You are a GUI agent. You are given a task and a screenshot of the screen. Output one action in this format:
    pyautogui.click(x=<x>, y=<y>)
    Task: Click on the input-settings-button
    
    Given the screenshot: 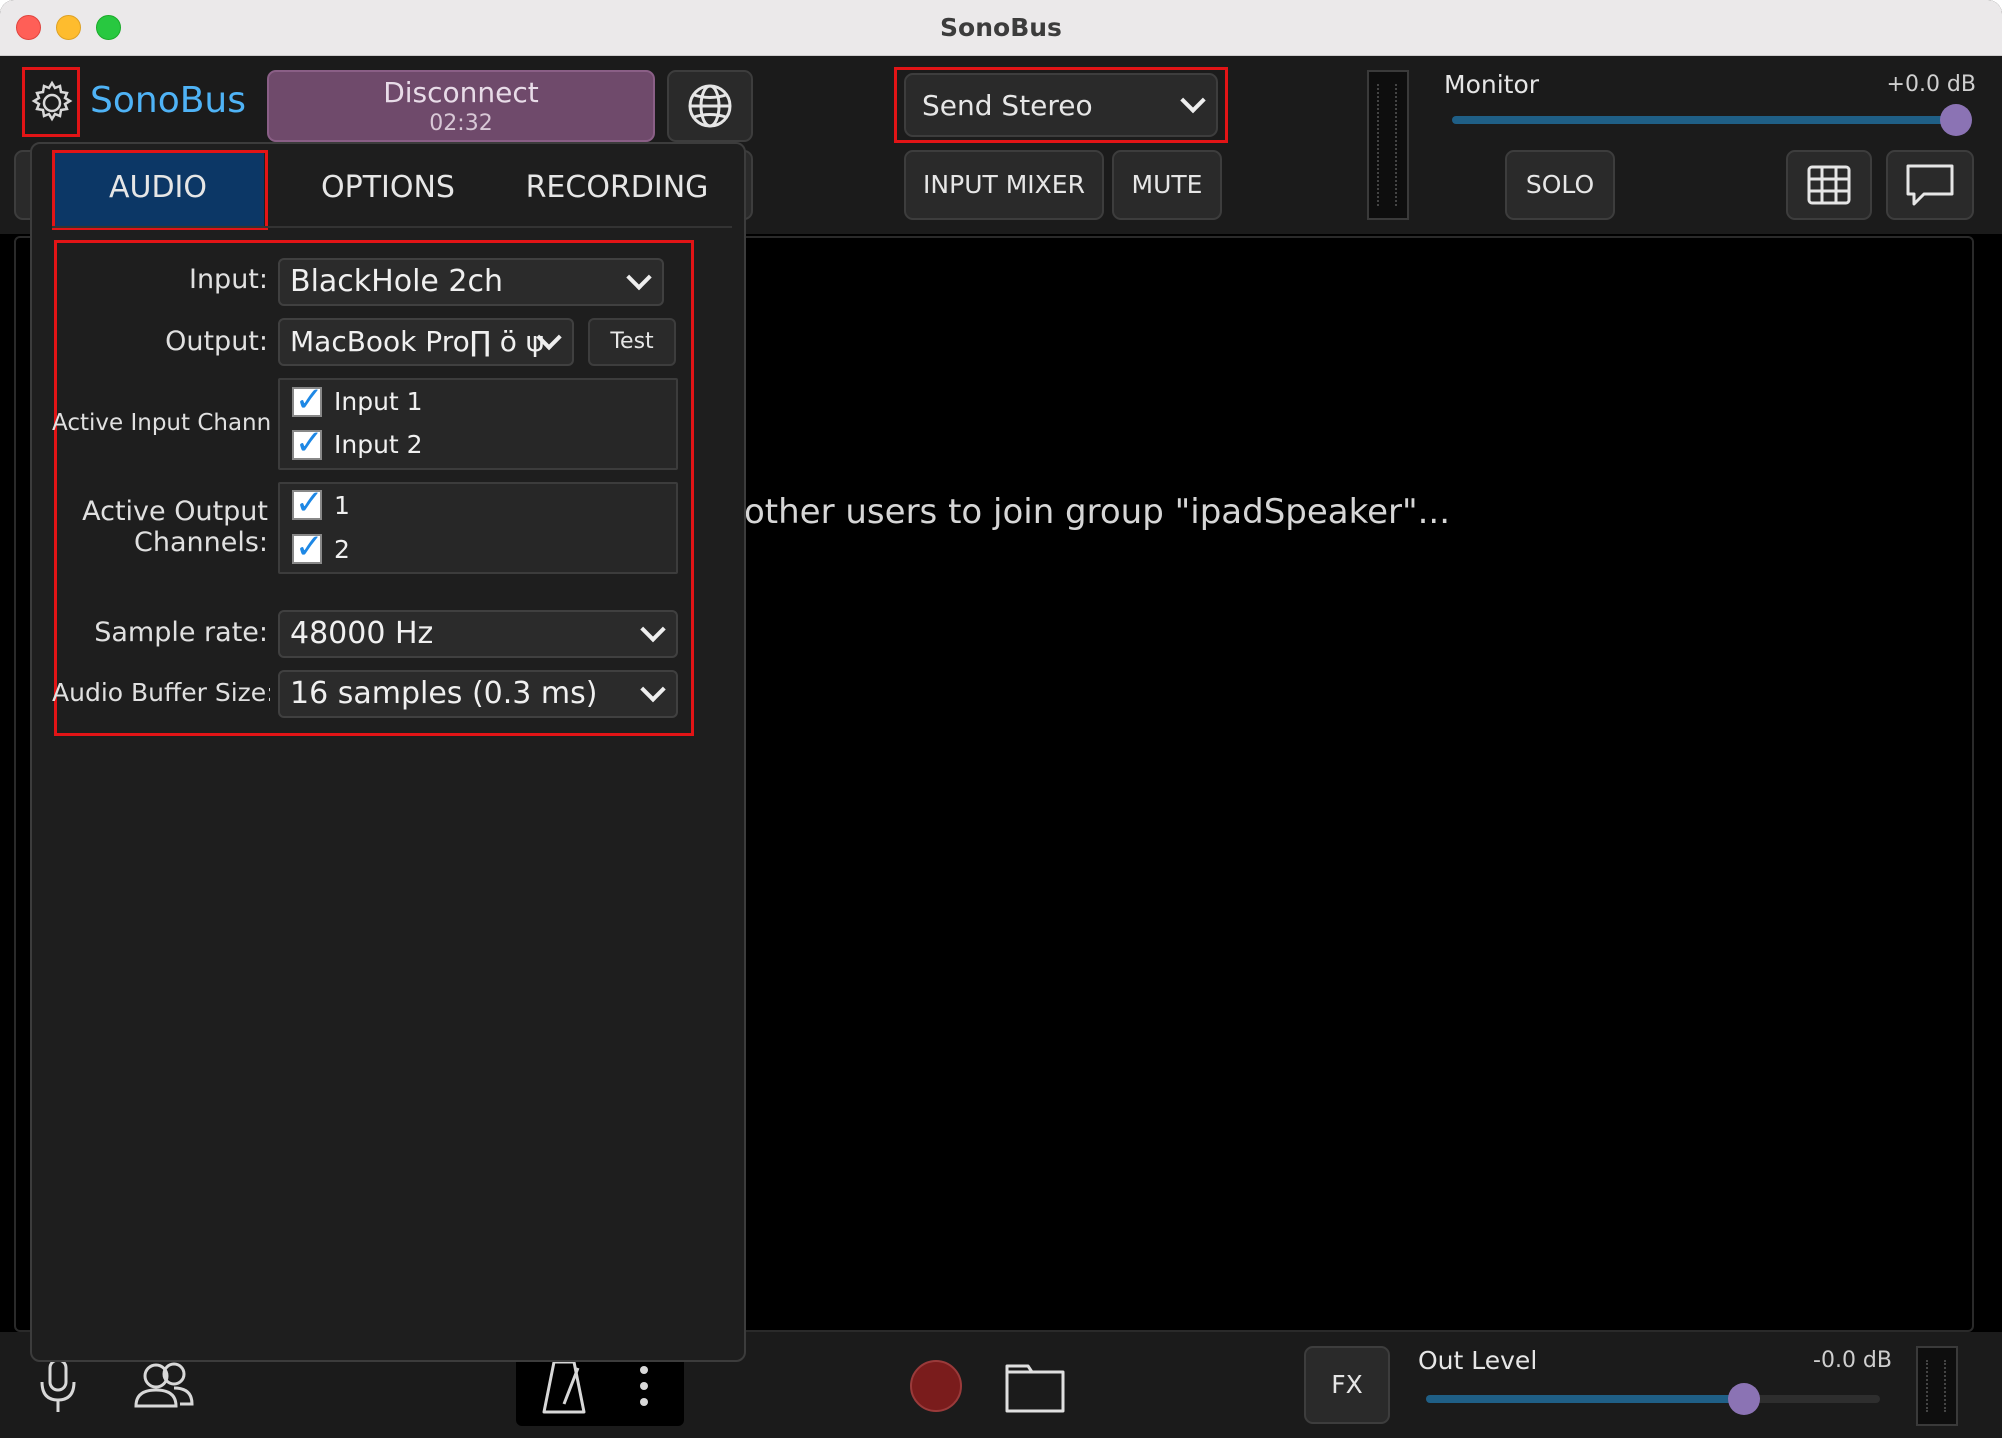 What is the action you would take?
    pyautogui.click(x=58, y=1386)
    